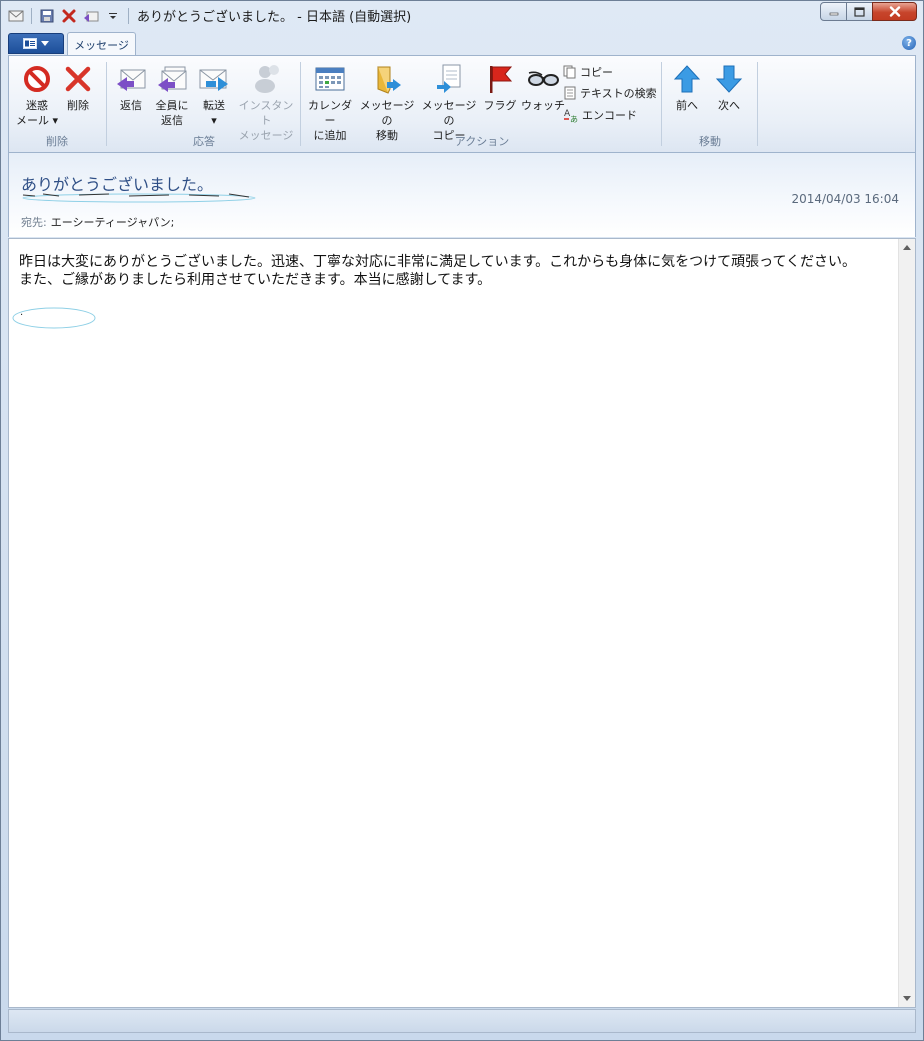  Describe the element at coordinates (45, 43) in the screenshot. I see `chevron-down-icon` at that location.